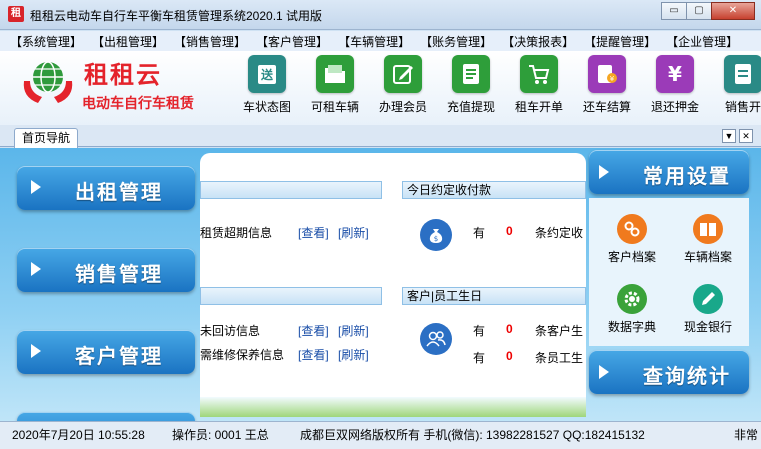 The width and height of the screenshot is (761, 449). What do you see at coordinates (479, 331) in the screenshot?
I see `customer-have-label: 有` at bounding box center [479, 331].